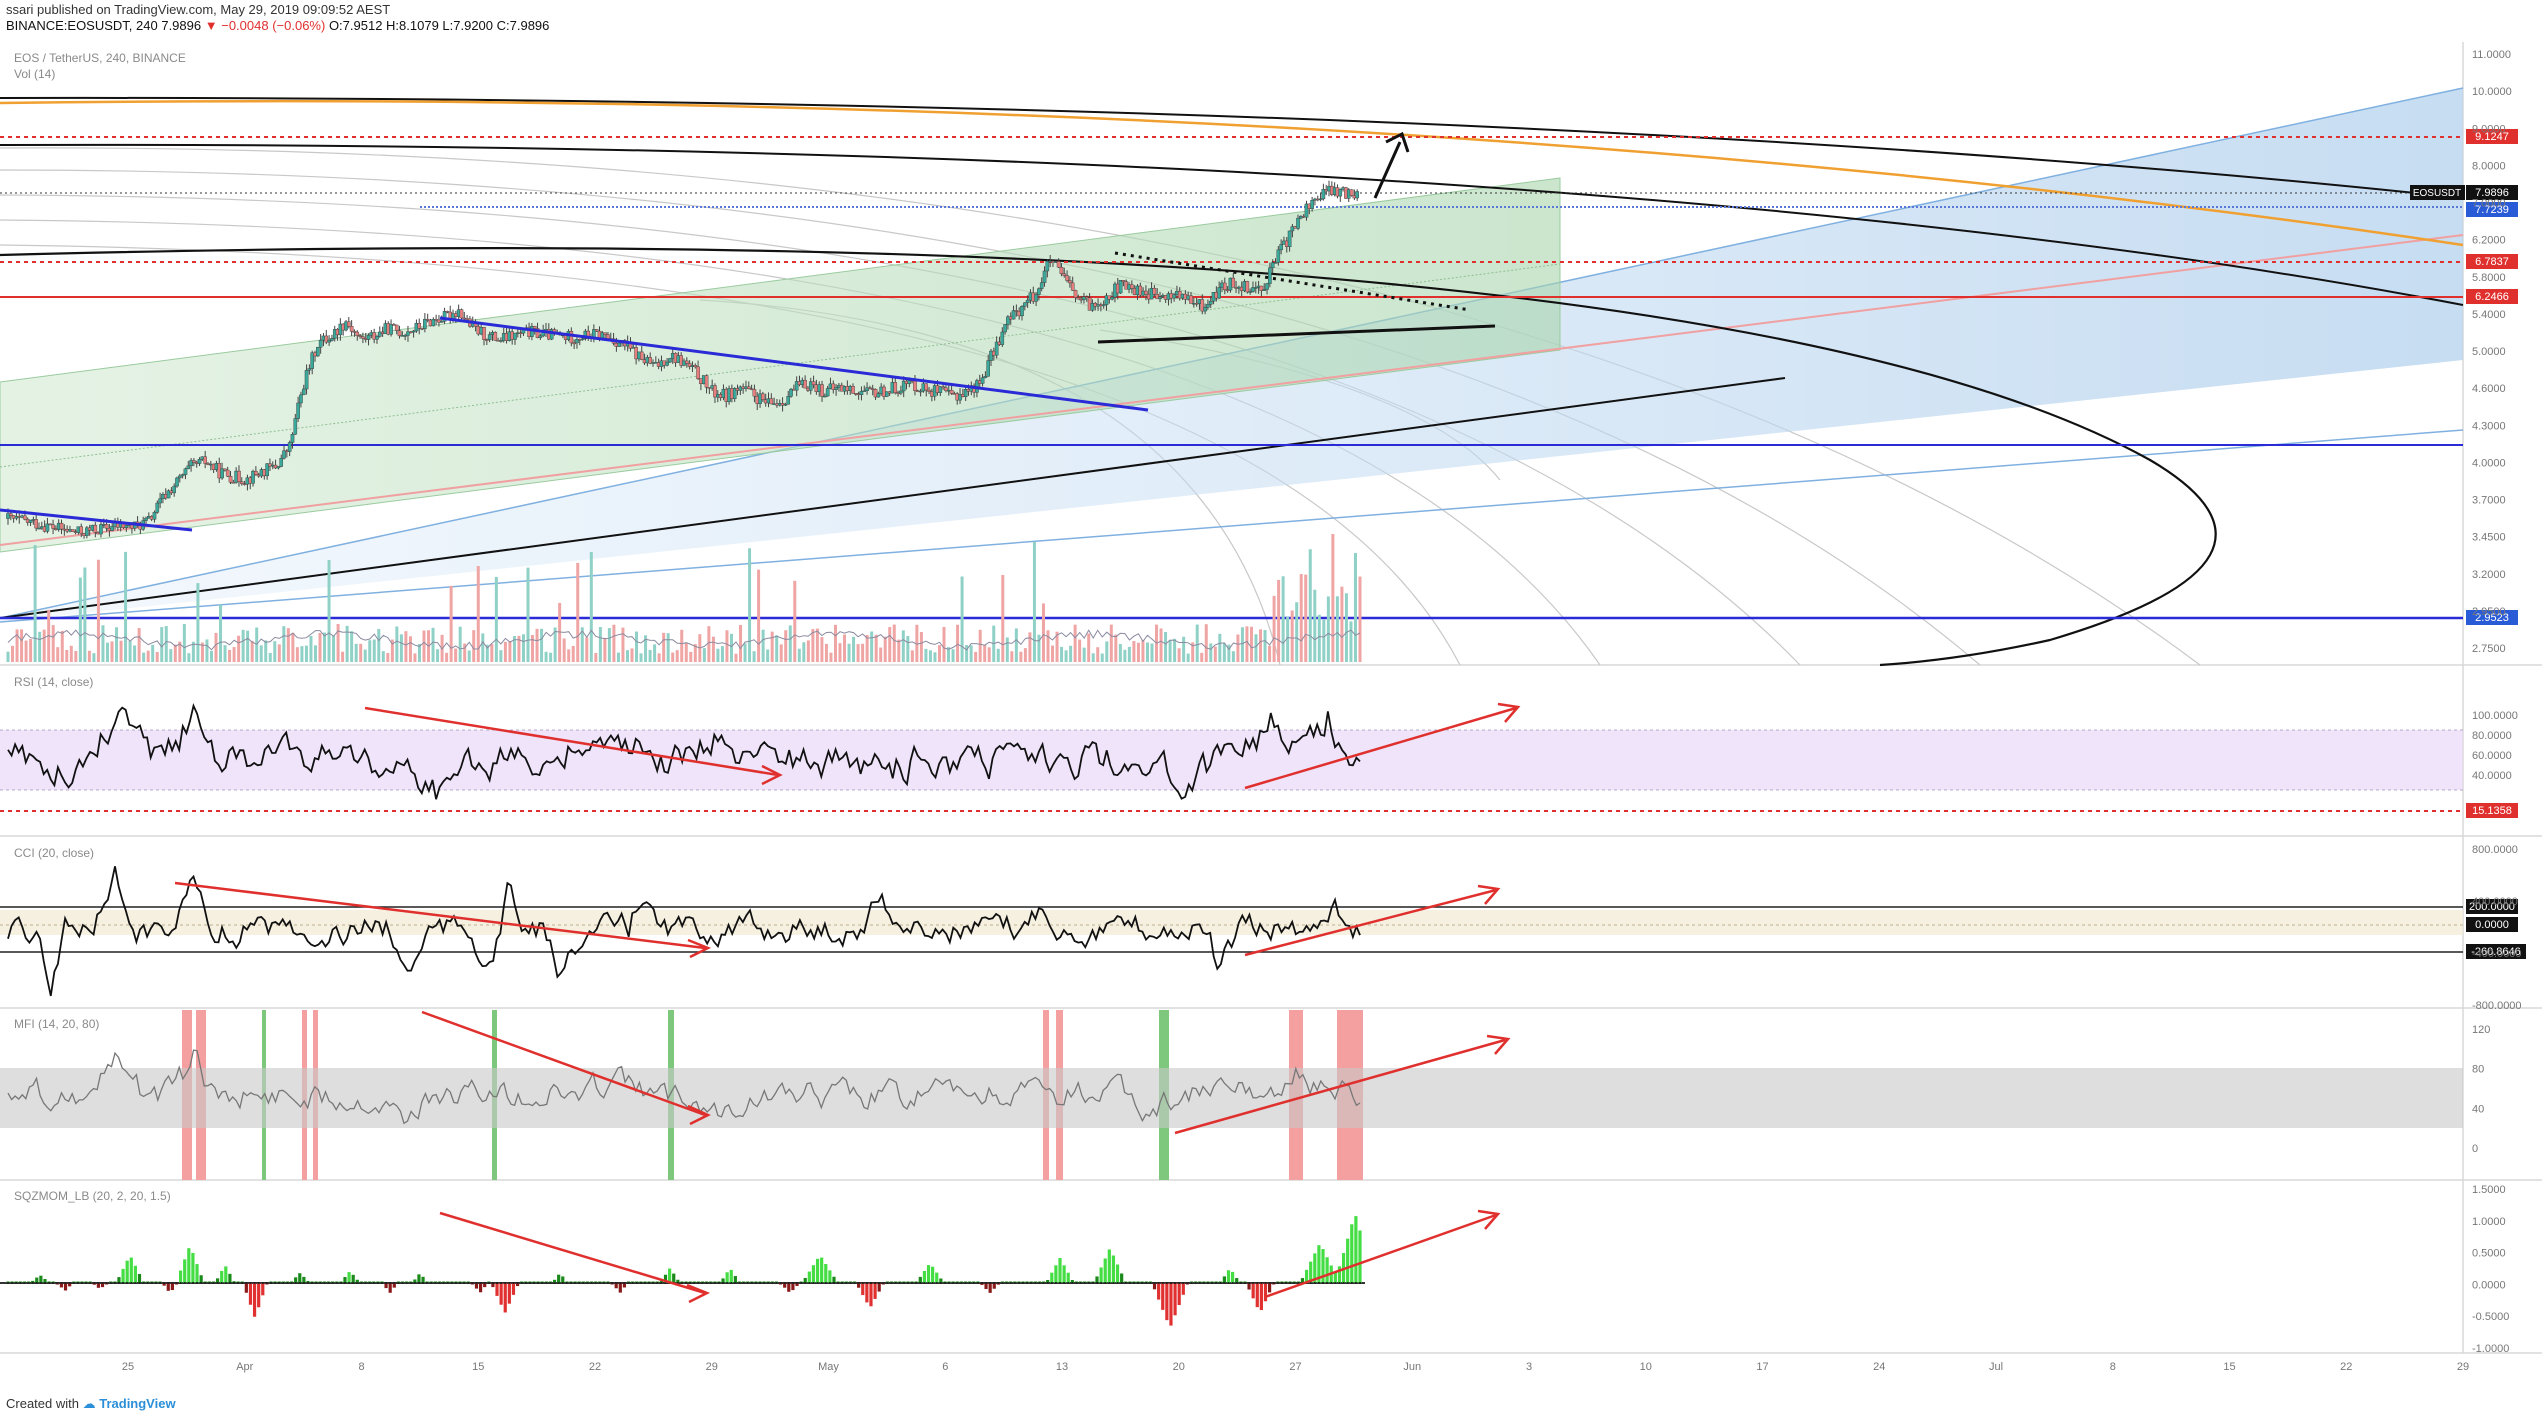 This screenshot has width=2542, height=1417. What do you see at coordinates (1762, 1367) in the screenshot?
I see `time-tick-label: 17` at bounding box center [1762, 1367].